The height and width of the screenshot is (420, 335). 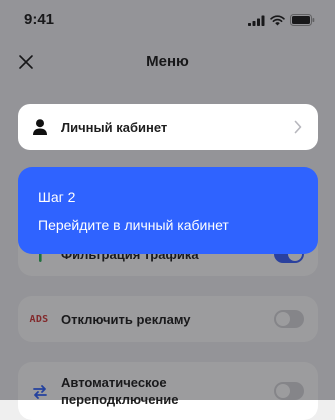 I want to click on tooltip-step: Шаг 2, so click(x=57, y=197).